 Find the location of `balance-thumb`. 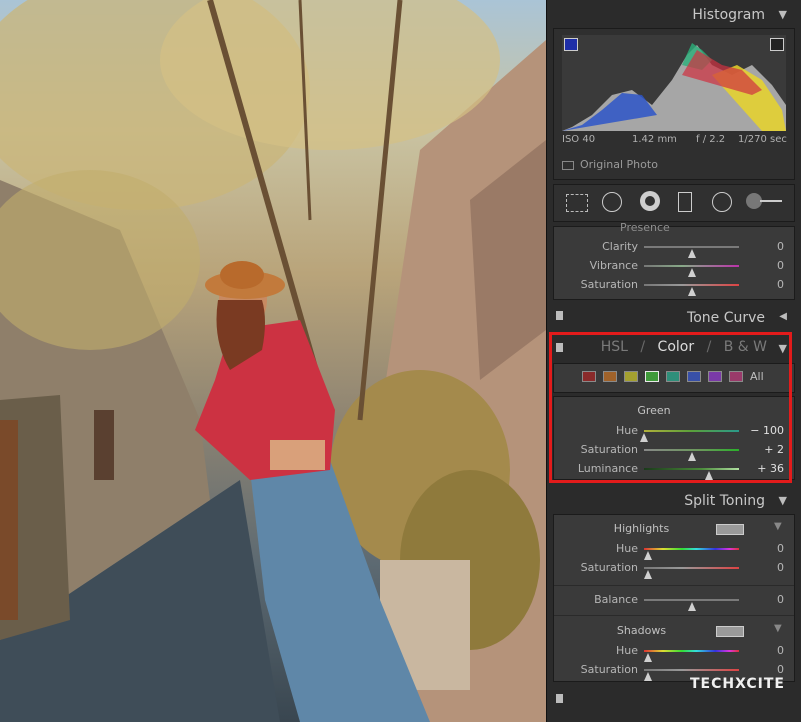

balance-thumb is located at coordinates (692, 606).